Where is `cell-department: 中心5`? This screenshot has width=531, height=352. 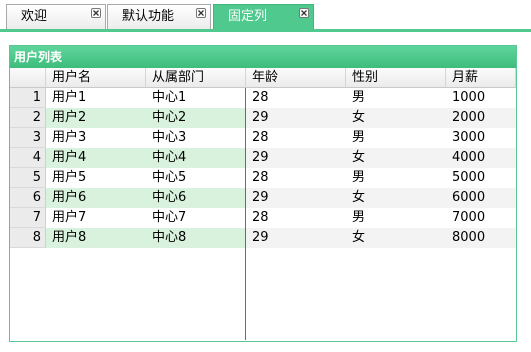 cell-department: 中心5 is located at coordinates (196, 178).